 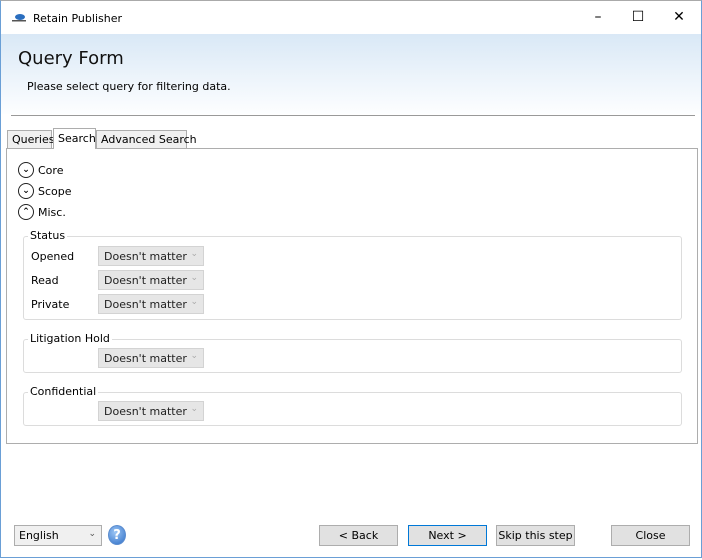 I want to click on app-logo-icon, so click(x=19, y=18).